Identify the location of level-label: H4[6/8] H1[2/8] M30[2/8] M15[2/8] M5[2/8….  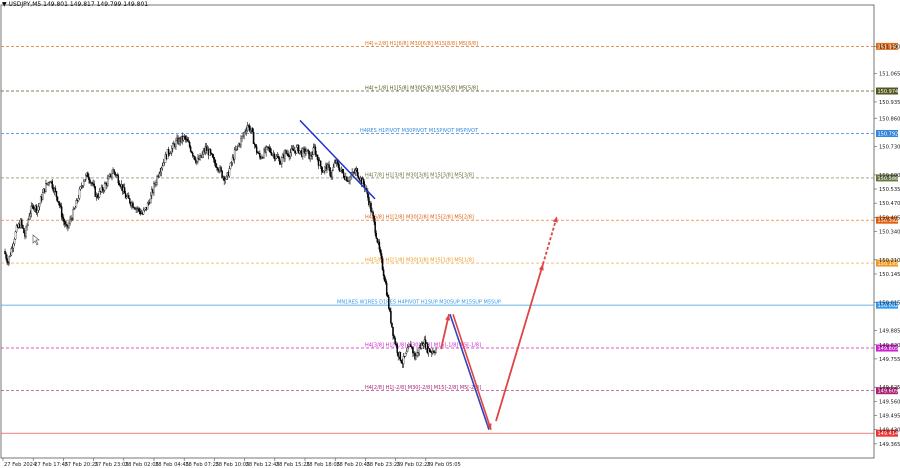
(419, 218).